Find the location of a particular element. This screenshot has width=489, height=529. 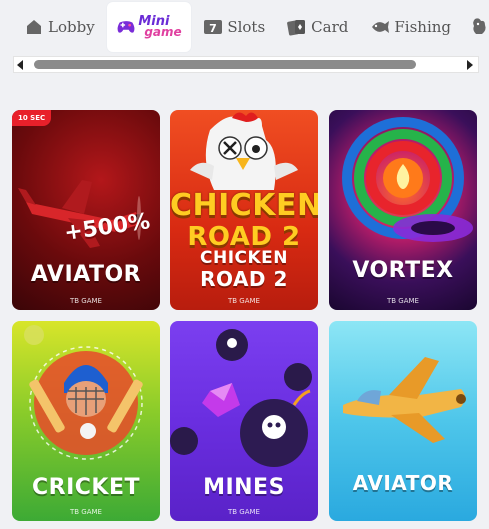

game-title: CRICKET is located at coordinates (86, 487).